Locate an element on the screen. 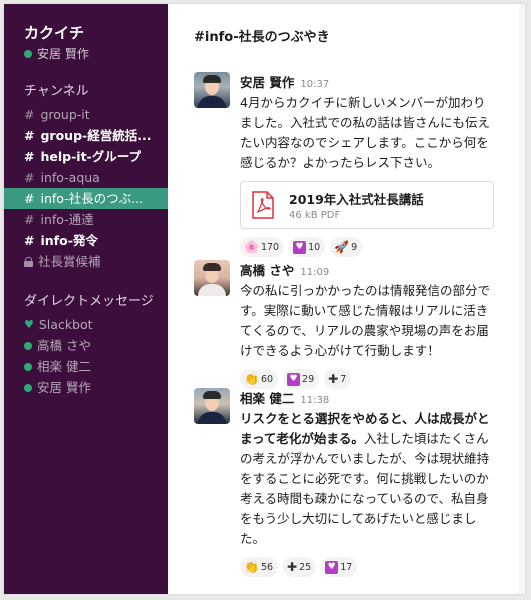 The width and height of the screenshot is (531, 600). file-meta: 46 kB PDF is located at coordinates (315, 215).